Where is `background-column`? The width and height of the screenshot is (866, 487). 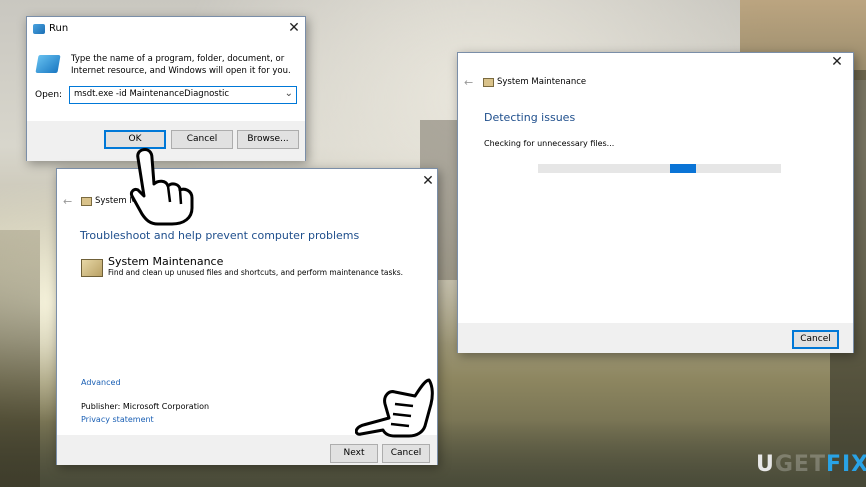
background-column is located at coordinates (20, 358).